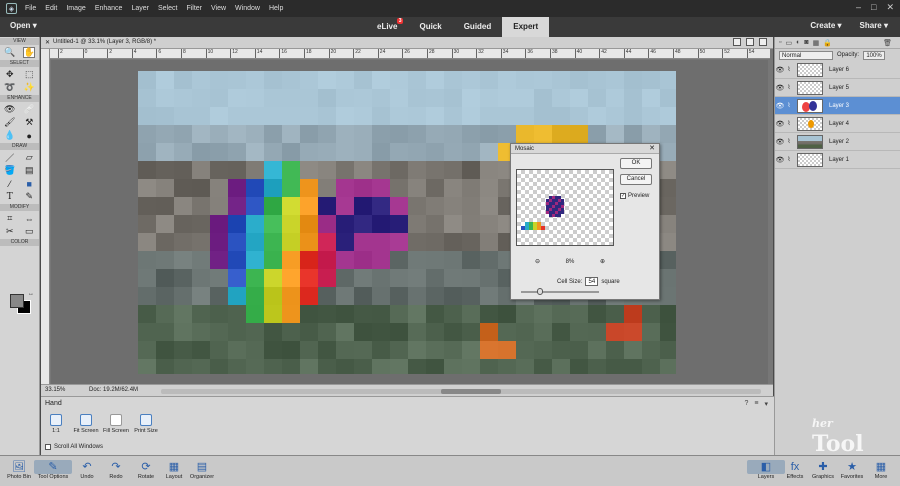 The height and width of the screenshot is (486, 900). Describe the element at coordinates (592, 281) in the screenshot. I see `cell-size-input: 54` at that location.